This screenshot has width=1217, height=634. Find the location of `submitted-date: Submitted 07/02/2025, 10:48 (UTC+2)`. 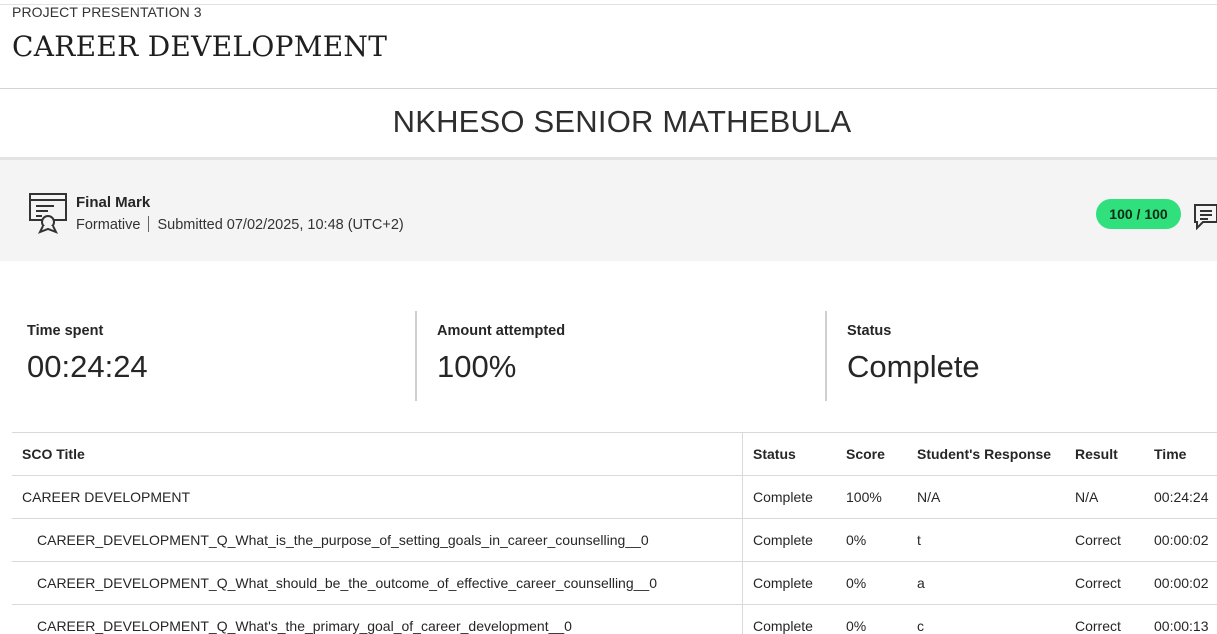

submitted-date: Submitted 07/02/2025, 10:48 (UTC+2) is located at coordinates (280, 225).